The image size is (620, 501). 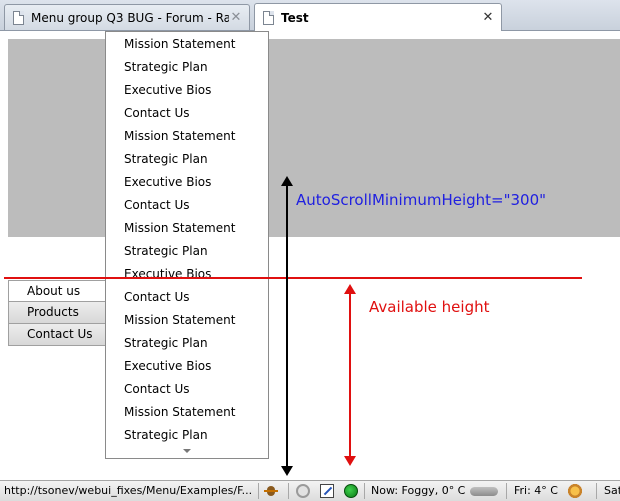 I want to click on available-height-annotation: Available height, so click(x=429, y=307).